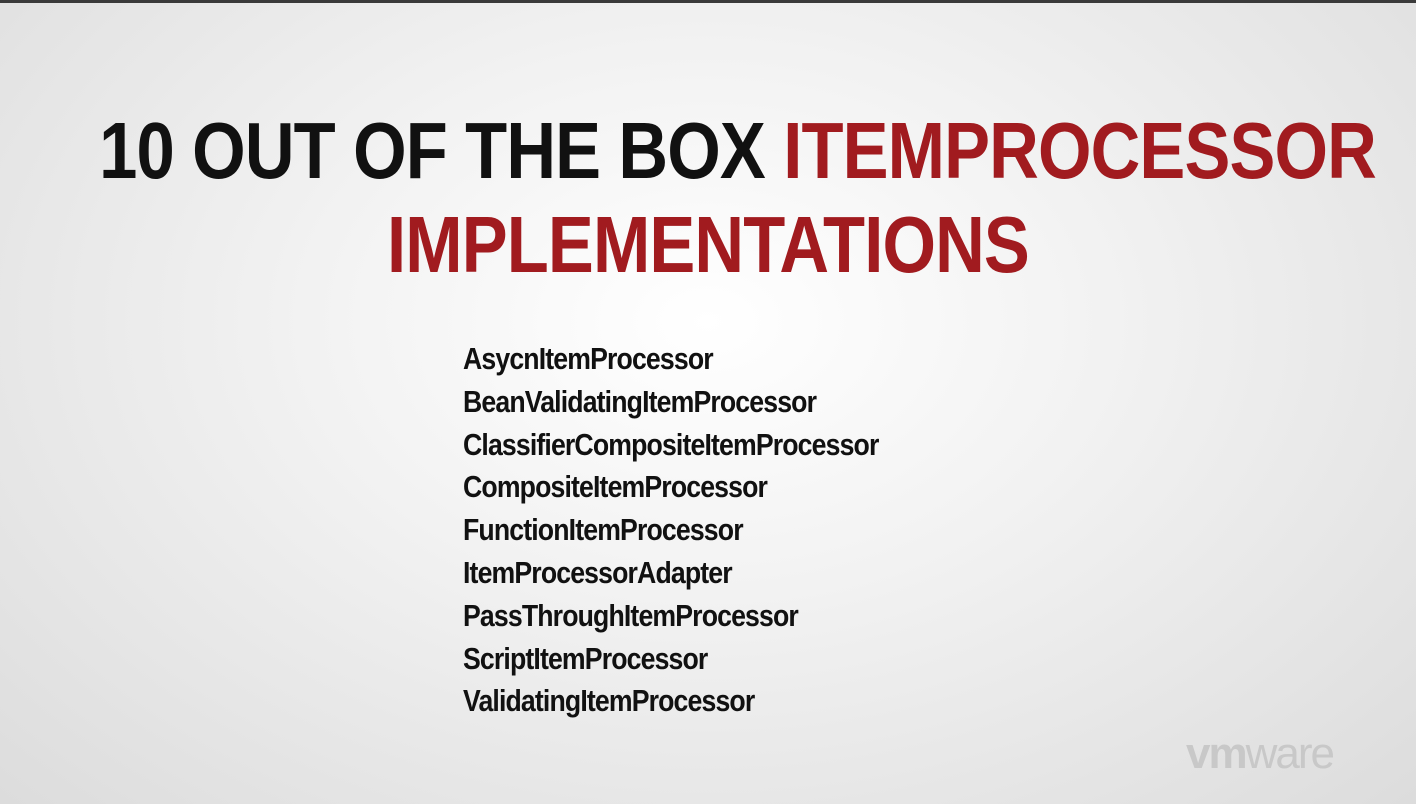  What do you see at coordinates (671, 444) in the screenshot?
I see `list-item: ClassifierCompositeItemProcessor` at bounding box center [671, 444].